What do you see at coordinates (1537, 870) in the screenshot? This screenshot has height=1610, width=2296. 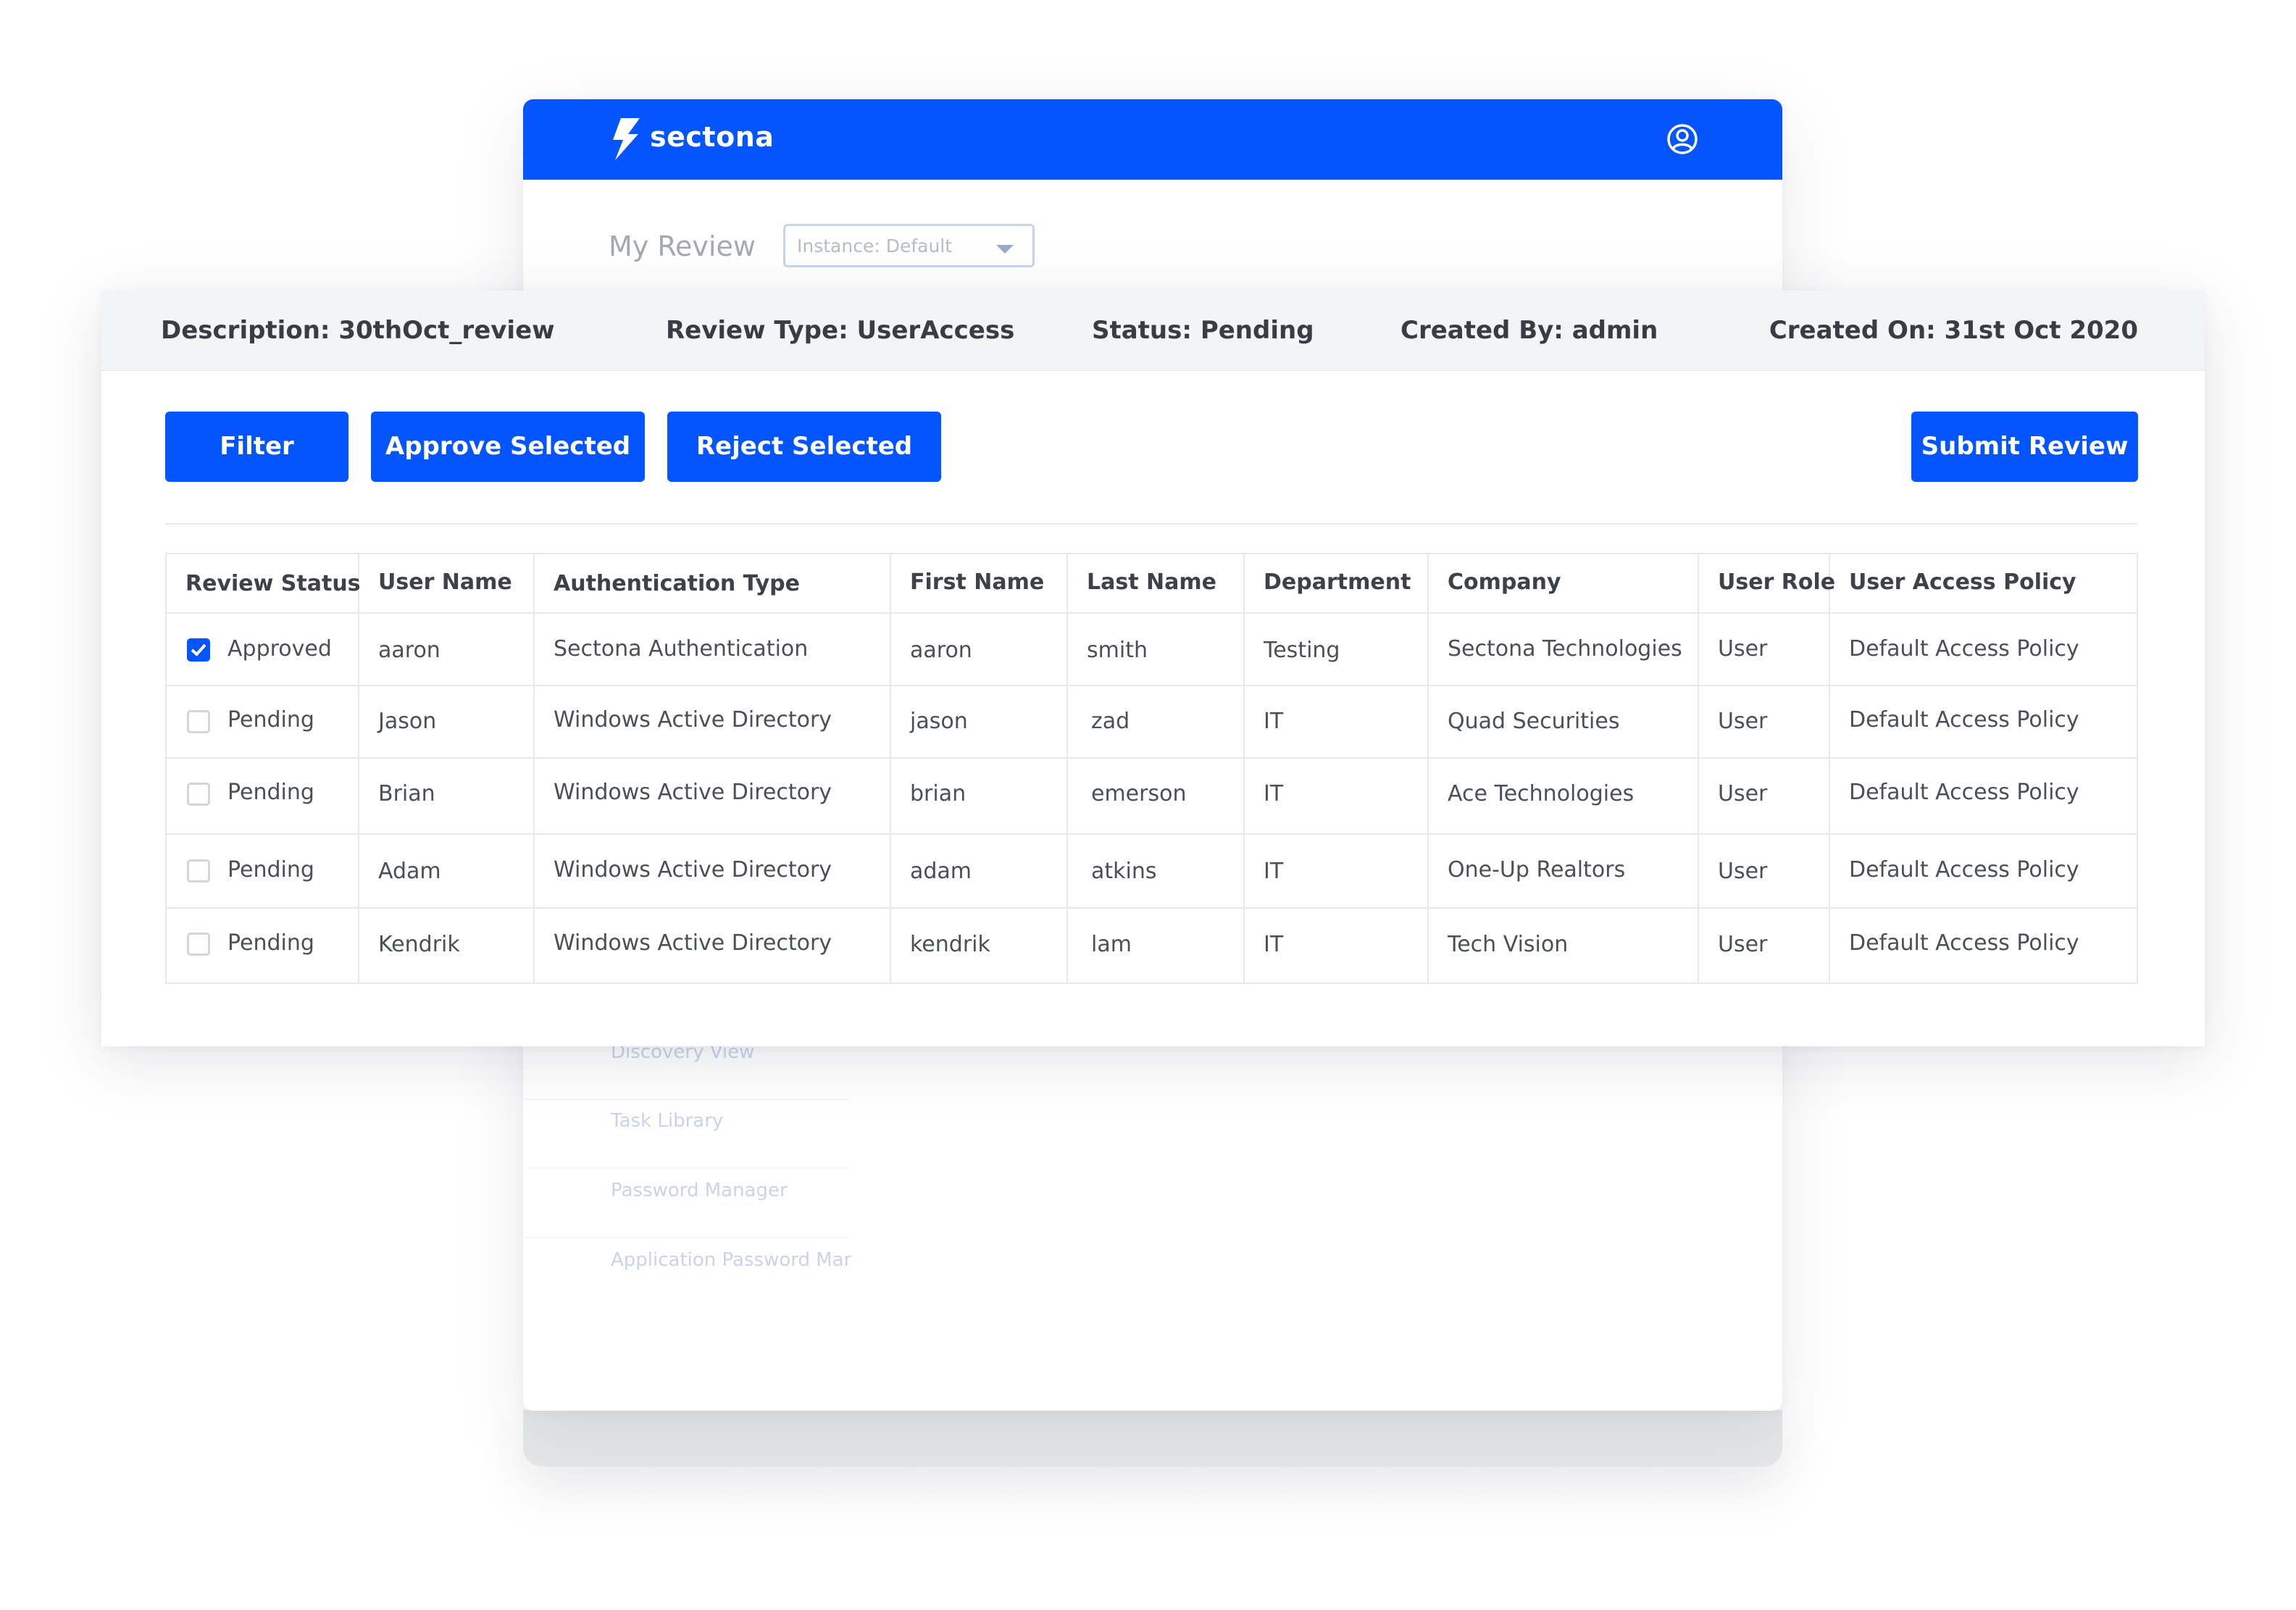 I see `company-cell: One-Up Realtors` at bounding box center [1537, 870].